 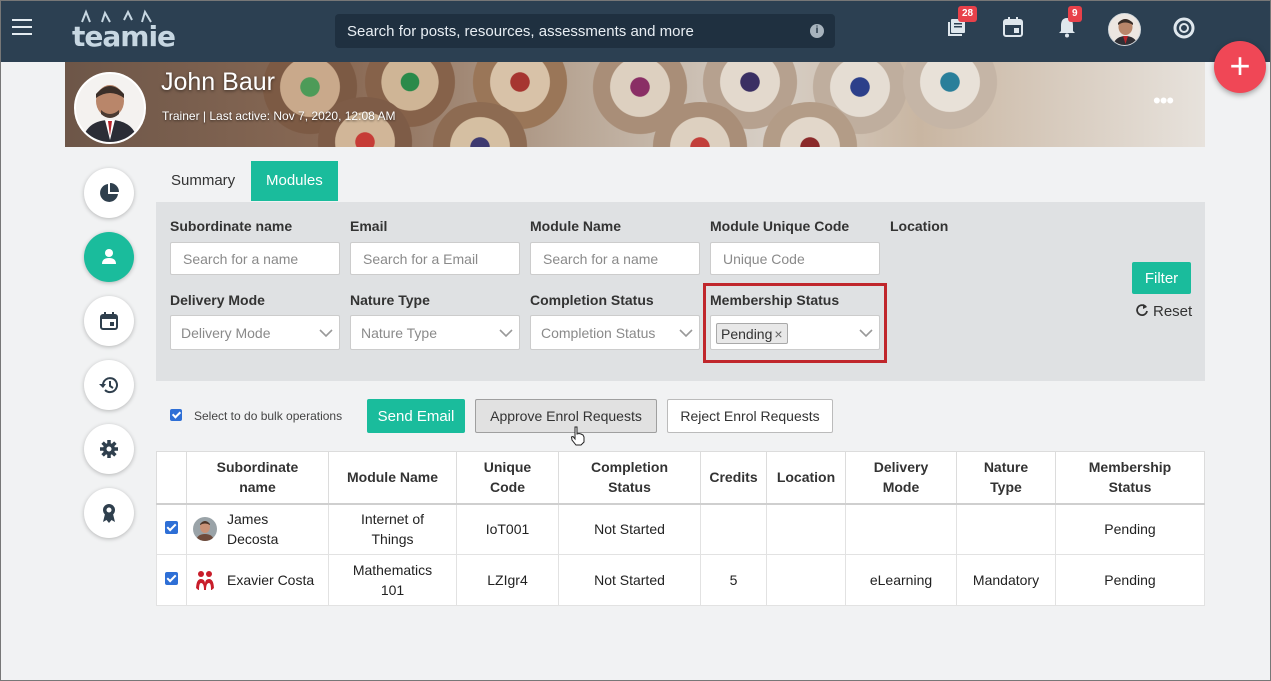 I want to click on subordinate-name-cell: James Decosta, so click(x=257, y=529).